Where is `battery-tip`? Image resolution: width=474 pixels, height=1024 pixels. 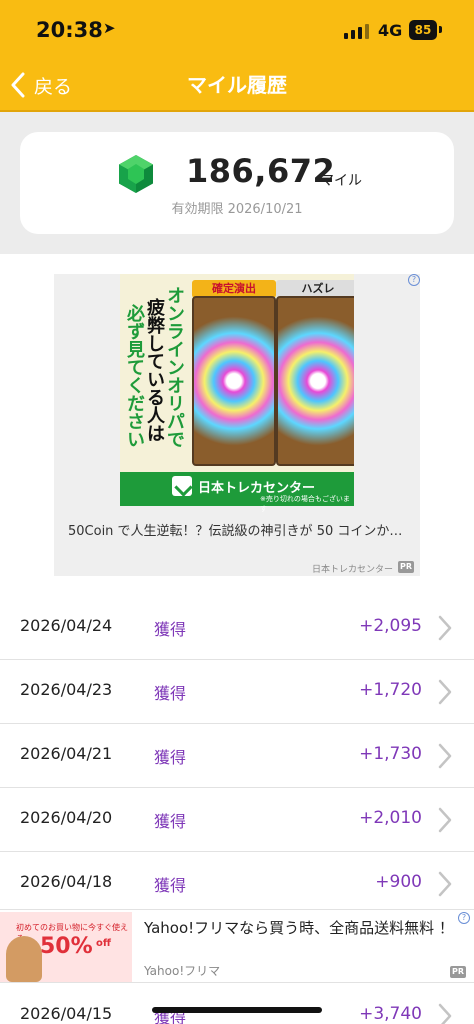
battery-tip is located at coordinates (440, 29).